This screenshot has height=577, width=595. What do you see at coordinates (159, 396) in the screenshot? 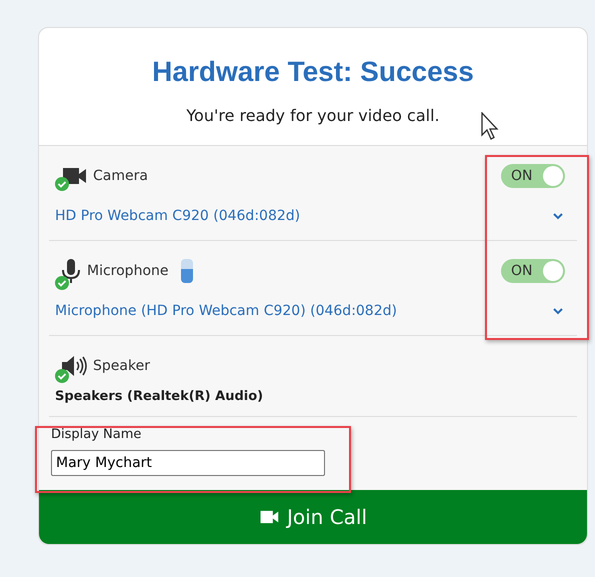
I see `device-name: Speakers (Realtek(R) Audio)` at bounding box center [159, 396].